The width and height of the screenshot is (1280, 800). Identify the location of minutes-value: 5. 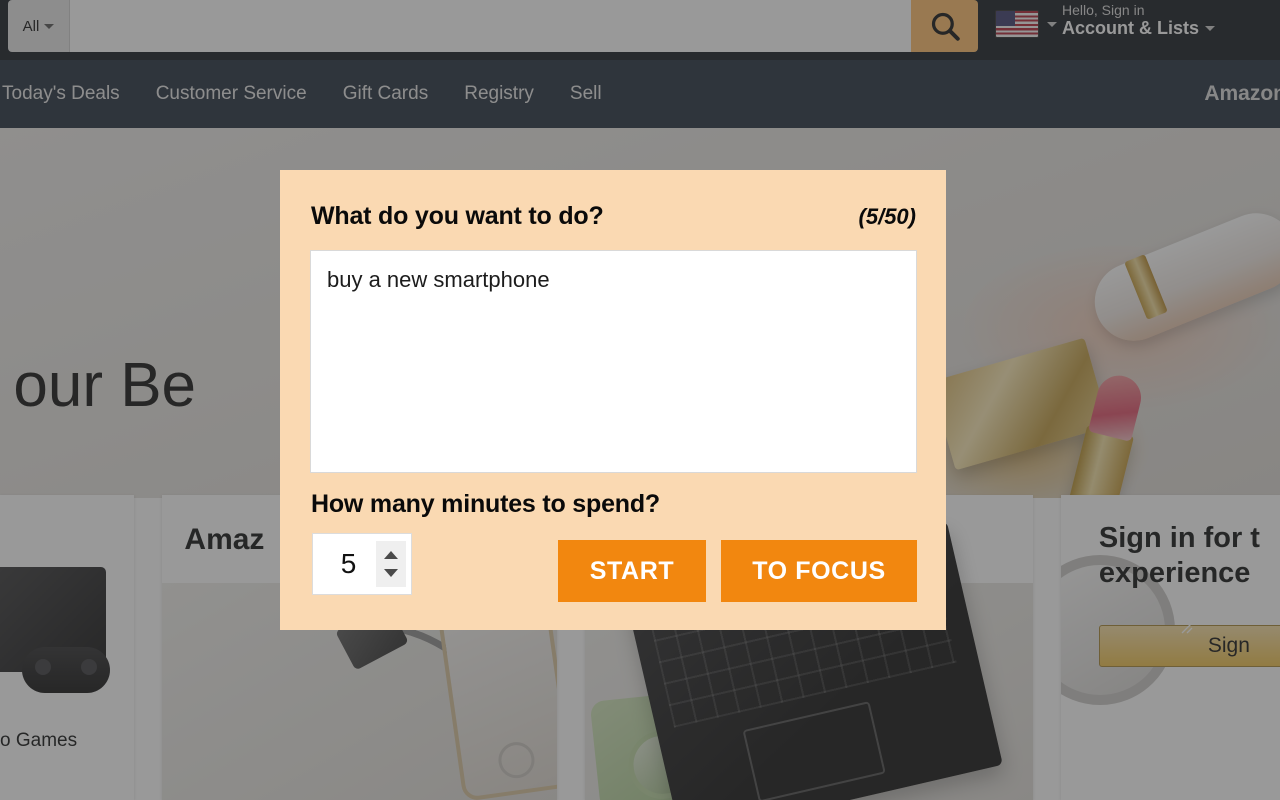
(344, 564).